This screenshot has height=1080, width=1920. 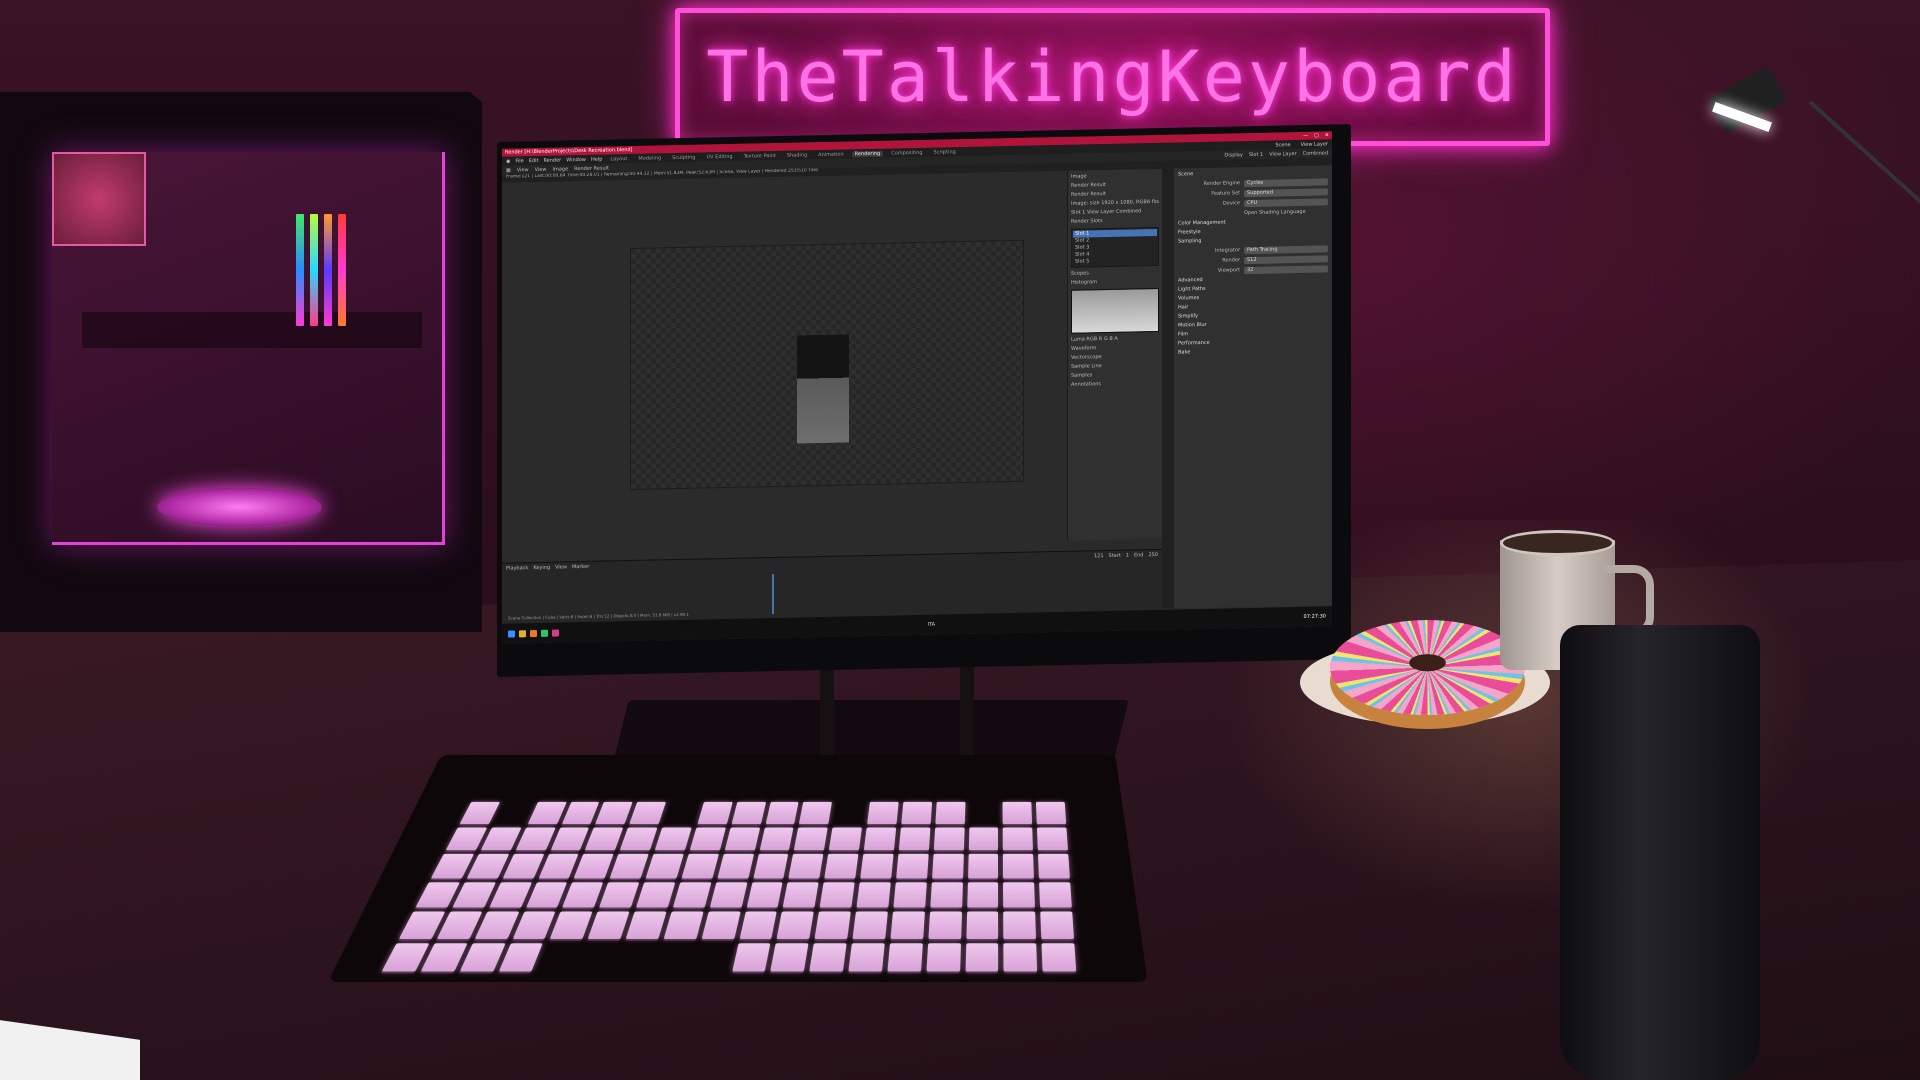 I want to click on tab-rendering: Rendering, so click(x=868, y=153).